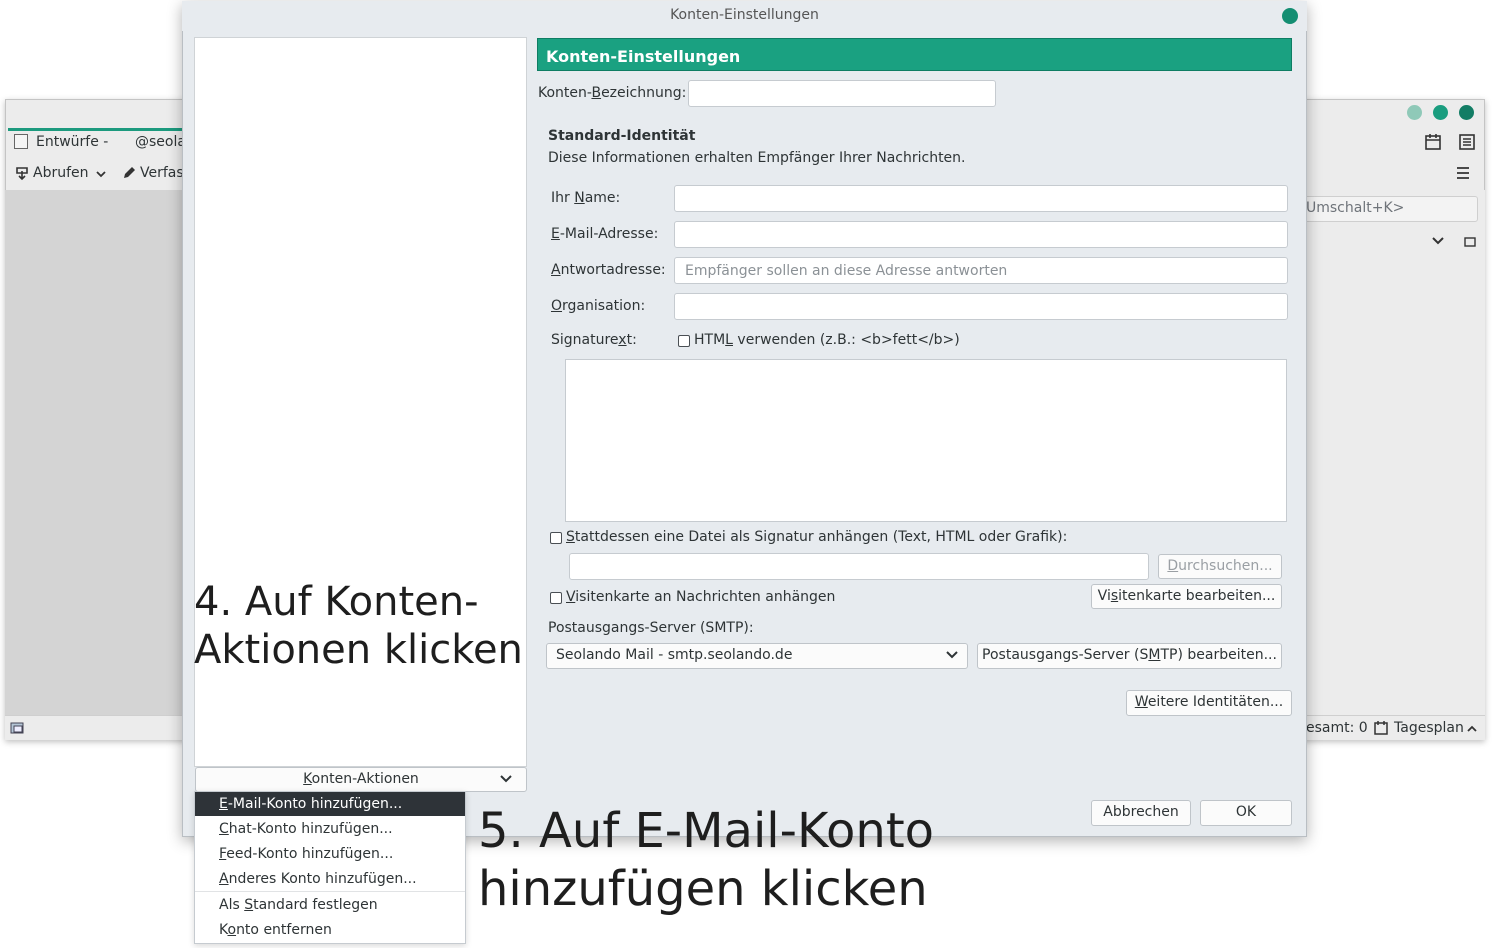 This screenshot has height=948, width=1495. Describe the element at coordinates (744, 15) in the screenshot. I see `dialog-title: Konten-Einstellungen` at that location.